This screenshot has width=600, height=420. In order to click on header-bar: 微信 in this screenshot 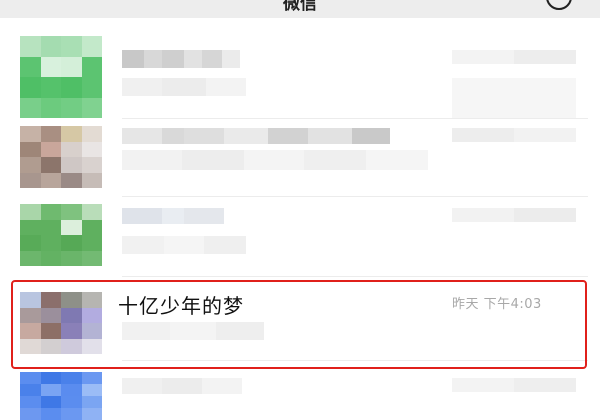, I will do `click(300, 9)`.